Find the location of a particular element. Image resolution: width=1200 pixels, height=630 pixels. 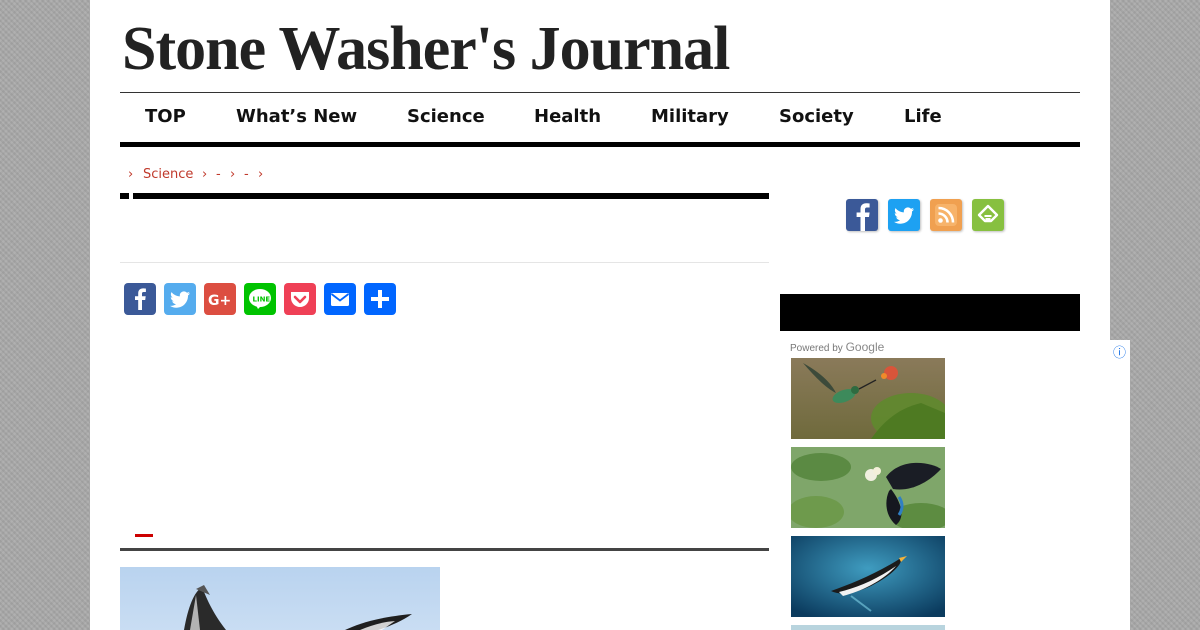

ad-thumbnail-hummingbird is located at coordinates (868, 398).